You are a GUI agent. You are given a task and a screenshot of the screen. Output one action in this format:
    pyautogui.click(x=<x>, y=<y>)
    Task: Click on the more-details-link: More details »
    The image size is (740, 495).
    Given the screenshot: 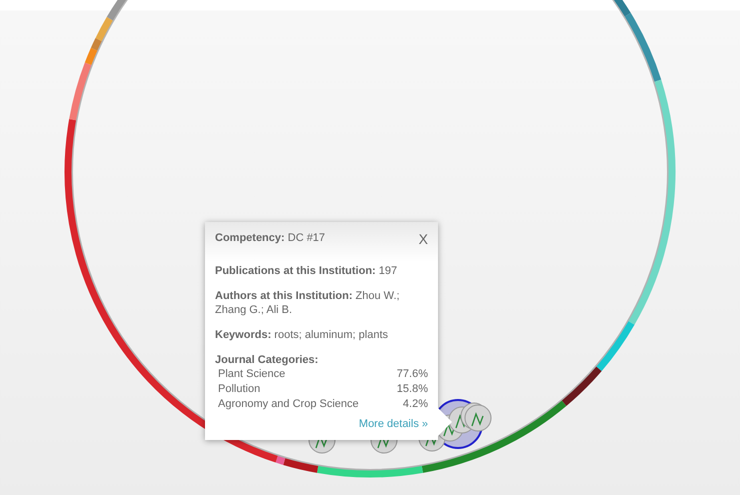 What is the action you would take?
    pyautogui.click(x=393, y=424)
    